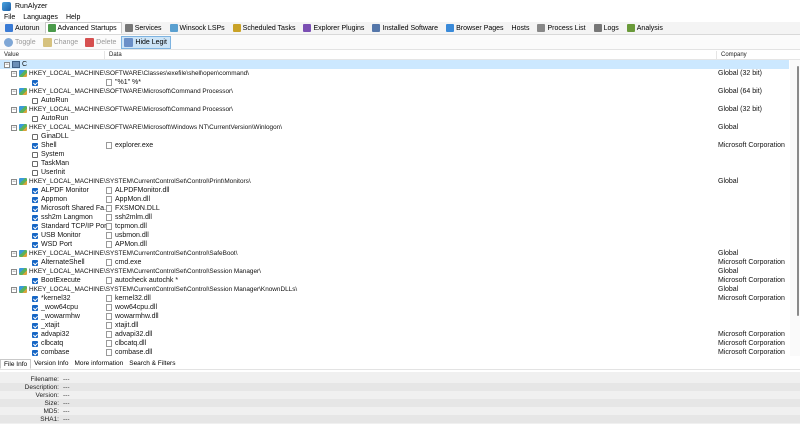 This screenshot has height=424, width=800. I want to click on startup-entry-row: _wow64cpu wow64cpu.dll, so click(394, 307).